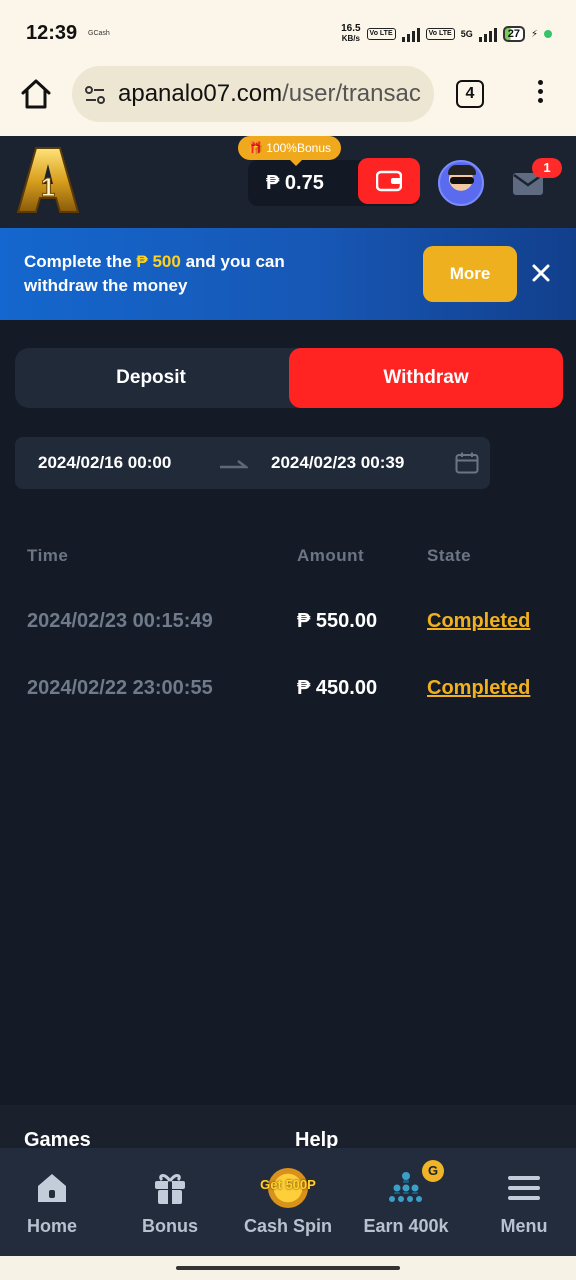  What do you see at coordinates (36, 94) in the screenshot?
I see `browser-home-icon` at bounding box center [36, 94].